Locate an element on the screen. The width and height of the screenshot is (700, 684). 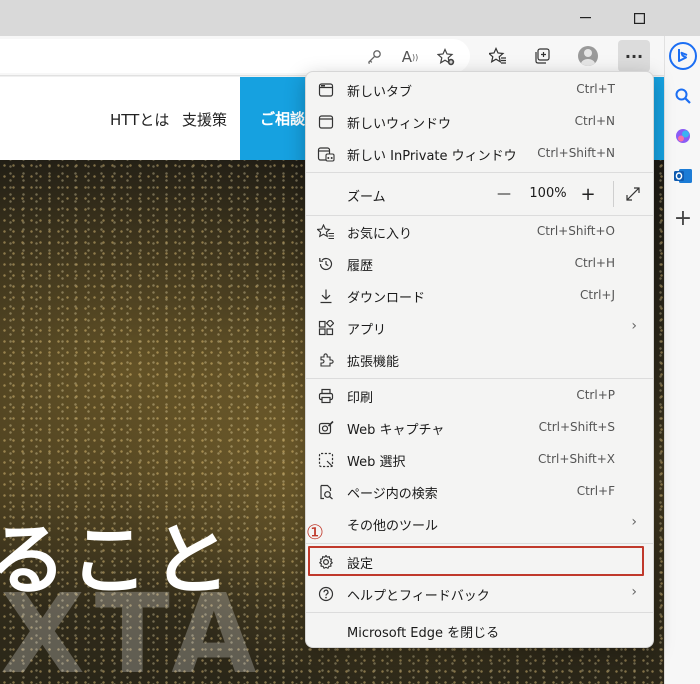
step-marker: ① is located at coordinates (315, 532).